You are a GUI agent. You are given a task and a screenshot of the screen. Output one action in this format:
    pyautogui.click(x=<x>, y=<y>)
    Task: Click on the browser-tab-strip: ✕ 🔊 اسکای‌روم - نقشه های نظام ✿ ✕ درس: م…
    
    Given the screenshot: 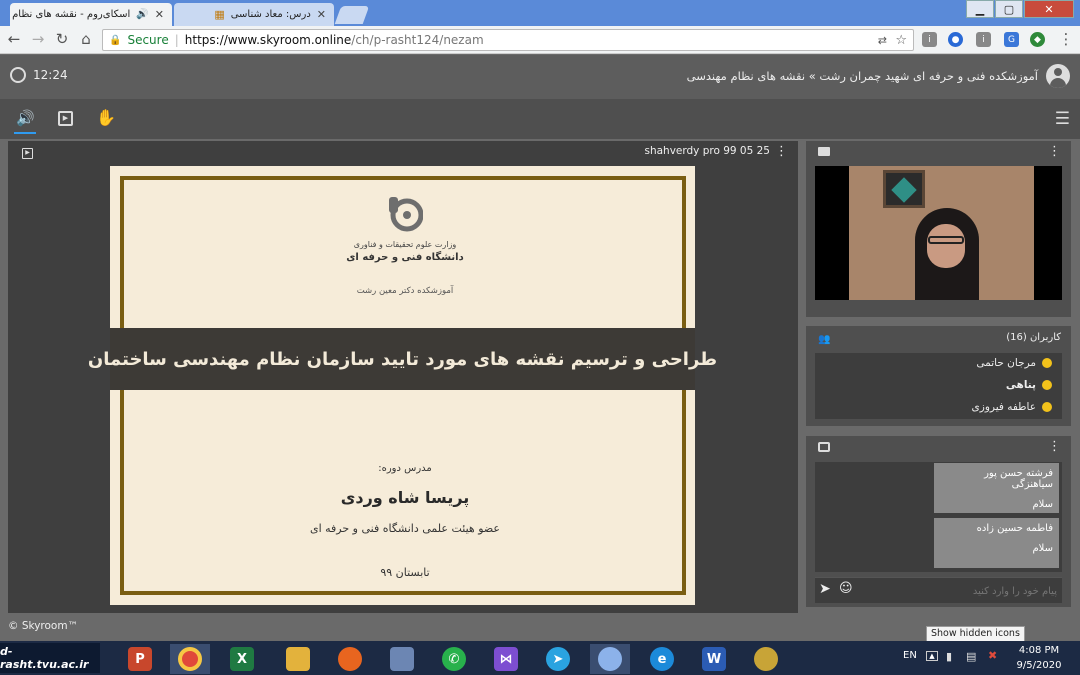 What is the action you would take?
    pyautogui.click(x=540, y=13)
    